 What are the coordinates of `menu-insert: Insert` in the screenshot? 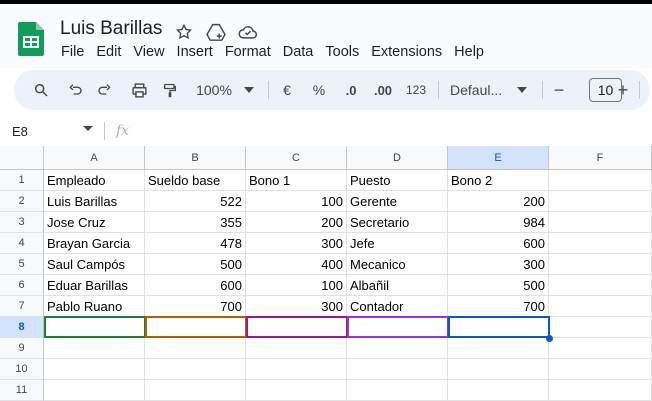 It's located at (195, 52).